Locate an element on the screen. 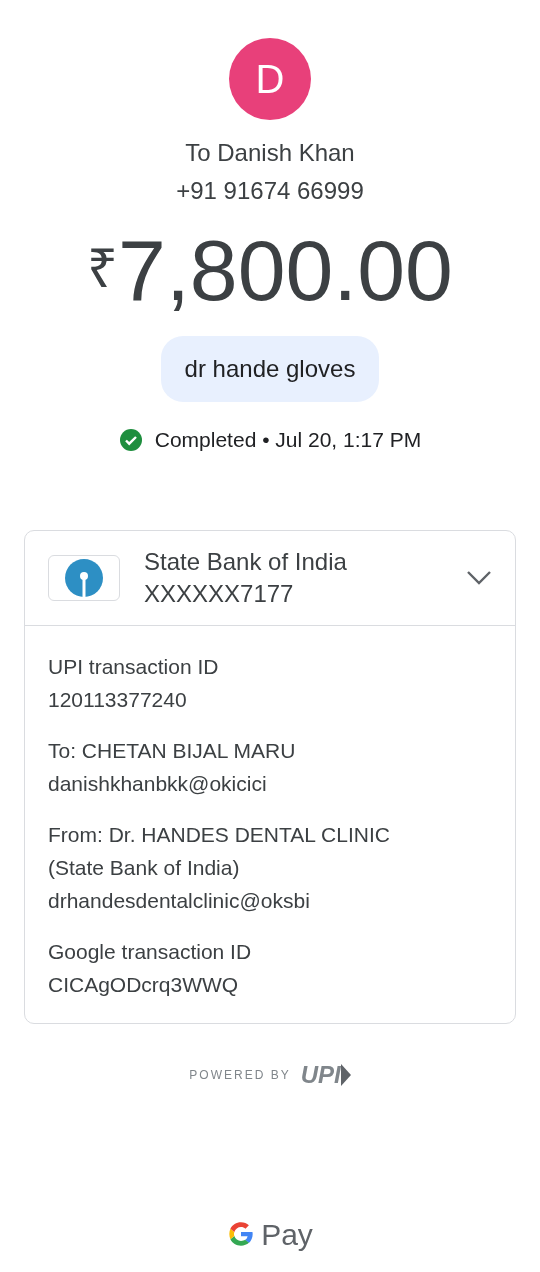  bank-logo-icon is located at coordinates (84, 577).